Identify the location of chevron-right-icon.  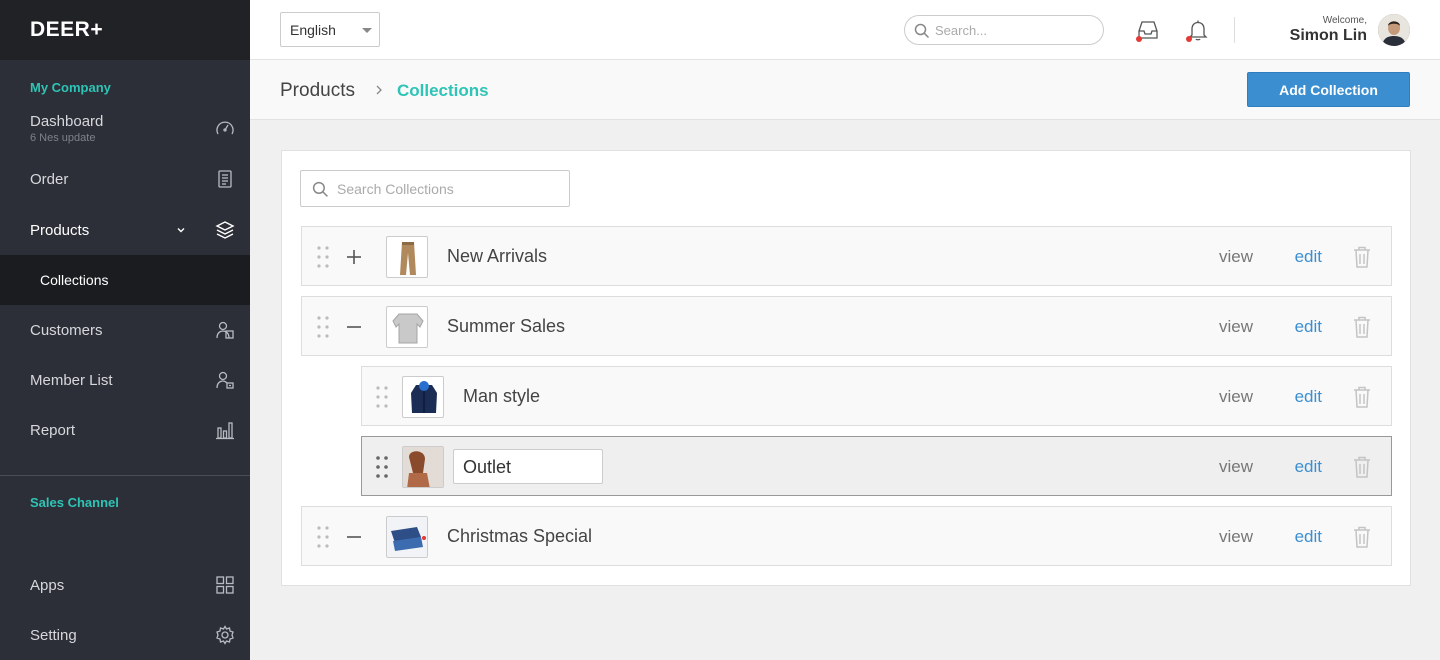
(379, 90).